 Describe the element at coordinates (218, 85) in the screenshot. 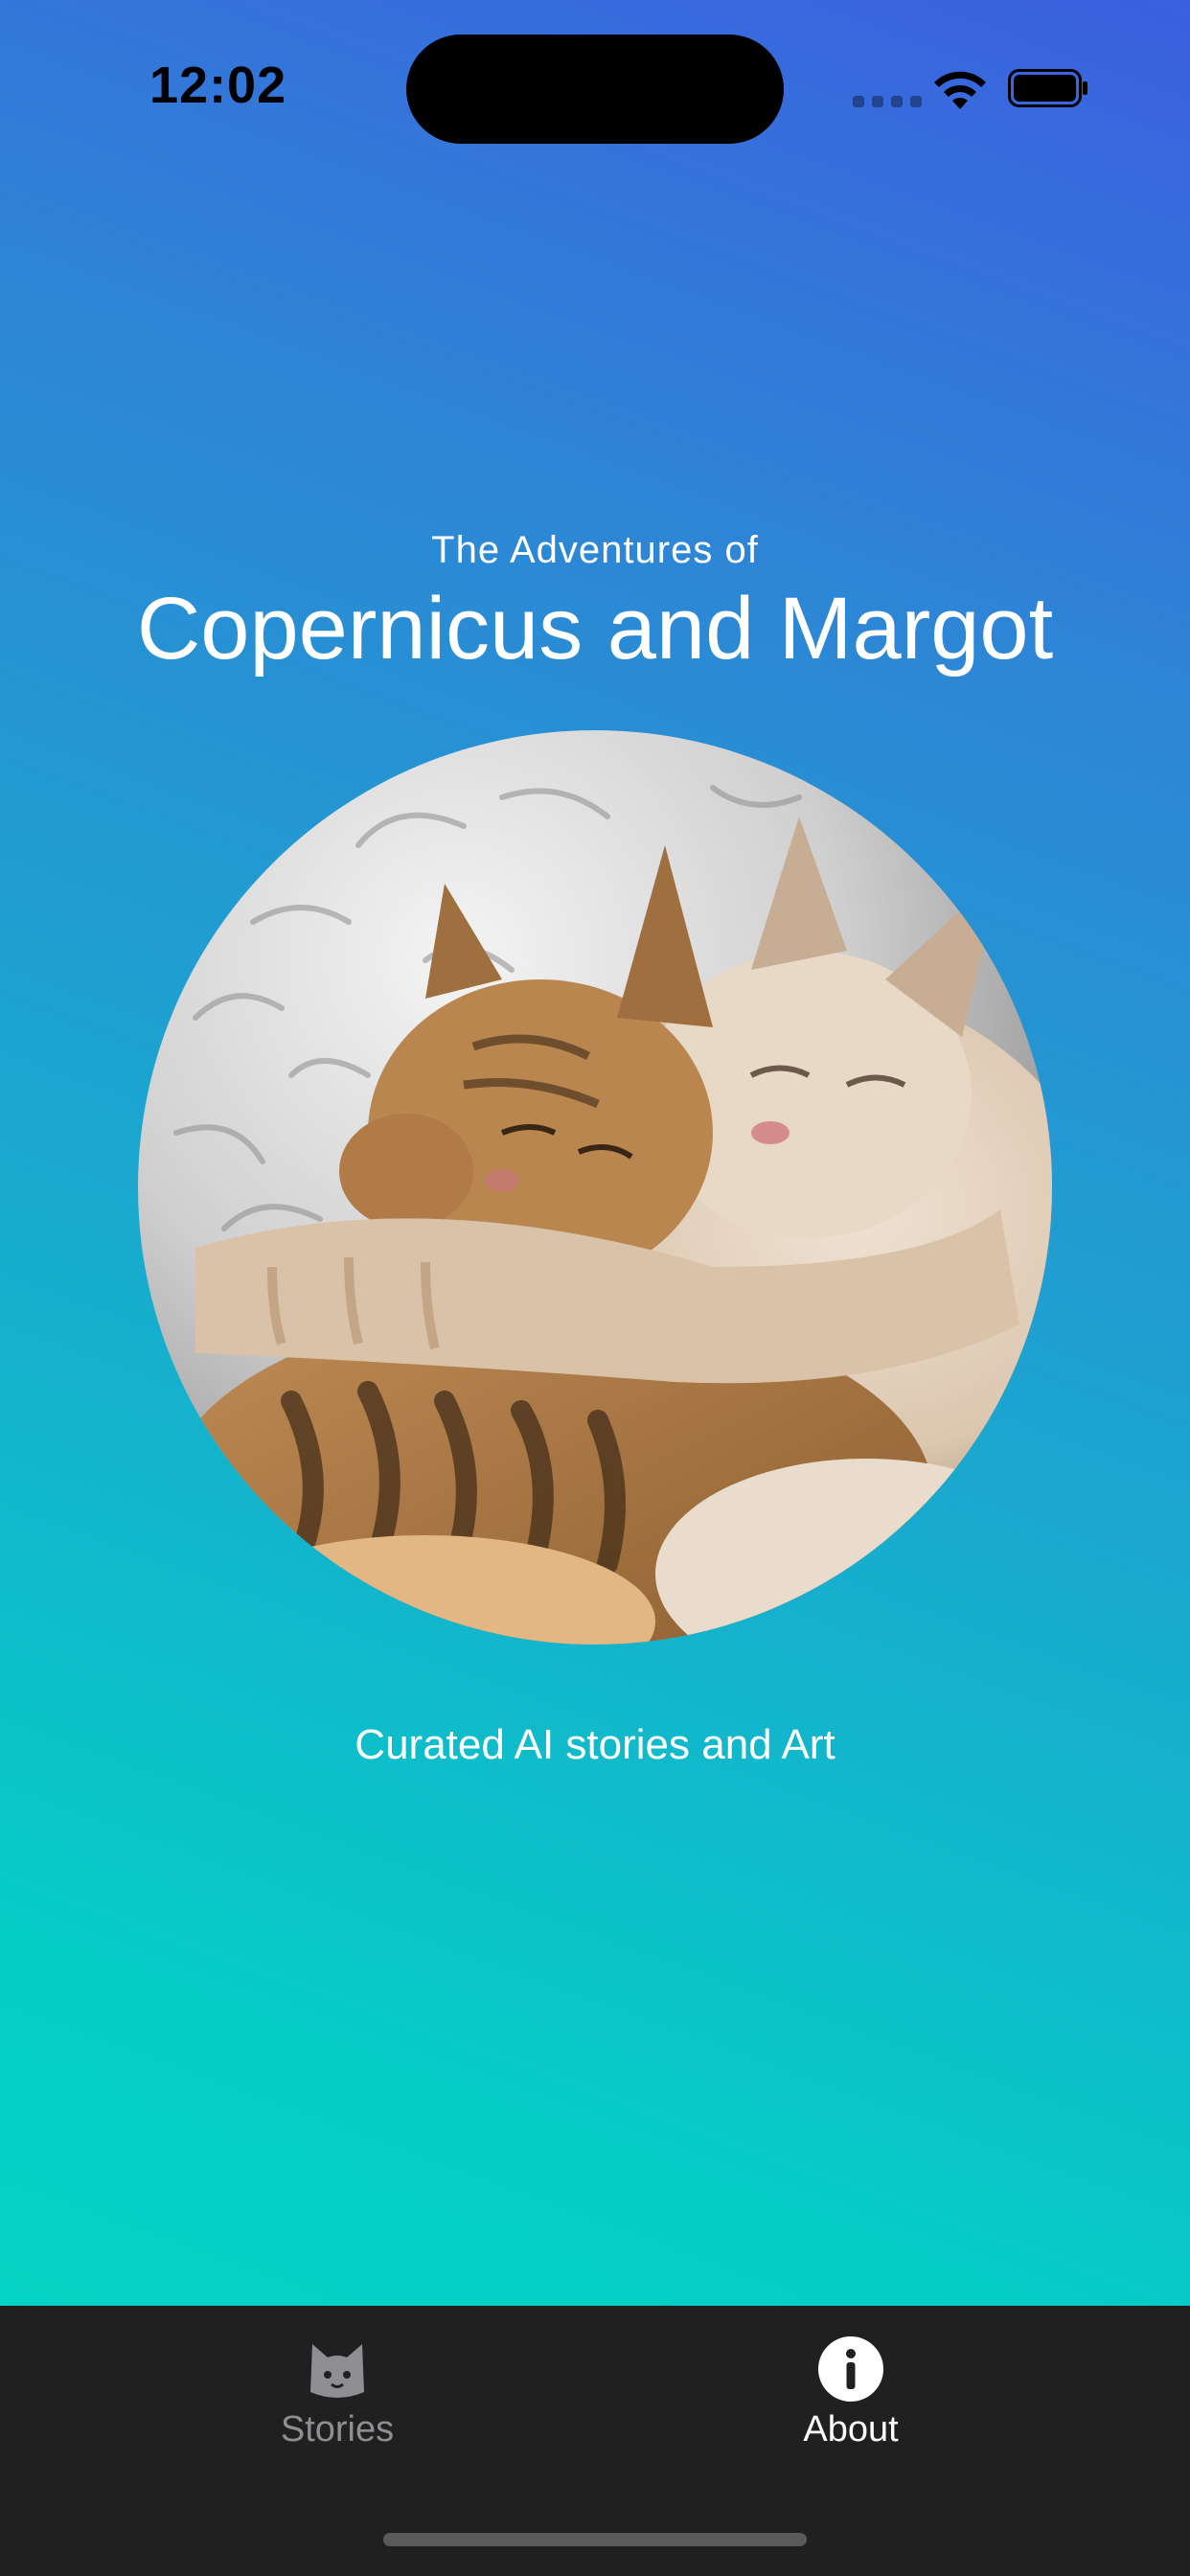

I see `status-time: 12:02` at that location.